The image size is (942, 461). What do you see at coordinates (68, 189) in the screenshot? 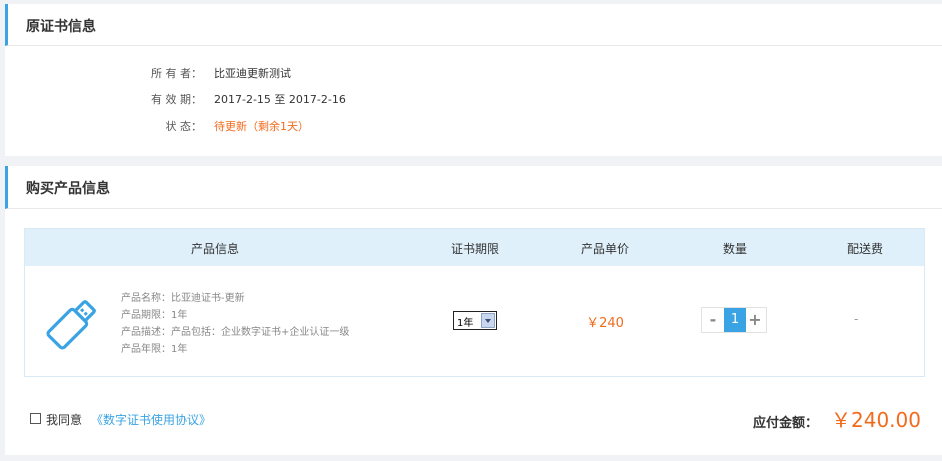
I see `purchase-info-title: 购买产品信息` at bounding box center [68, 189].